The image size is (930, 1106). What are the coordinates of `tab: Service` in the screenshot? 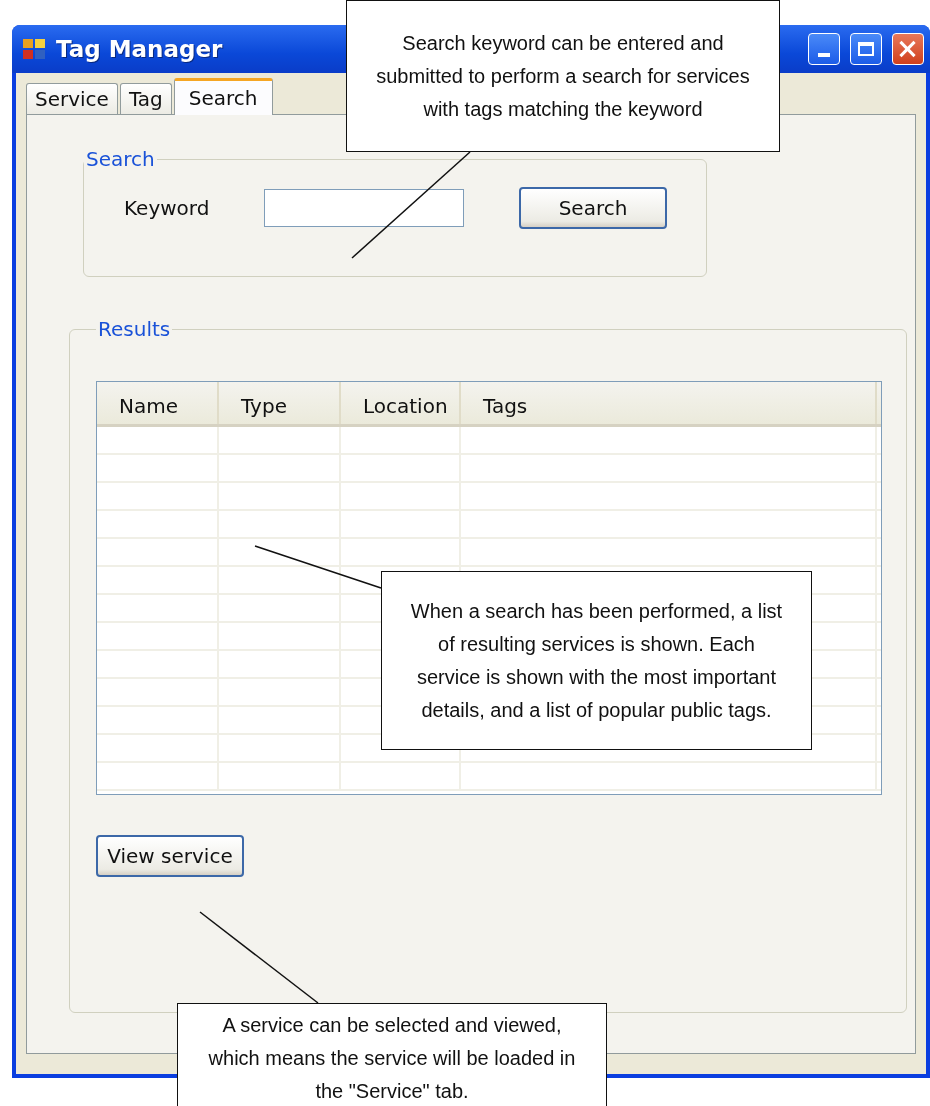 It's located at (72, 98).